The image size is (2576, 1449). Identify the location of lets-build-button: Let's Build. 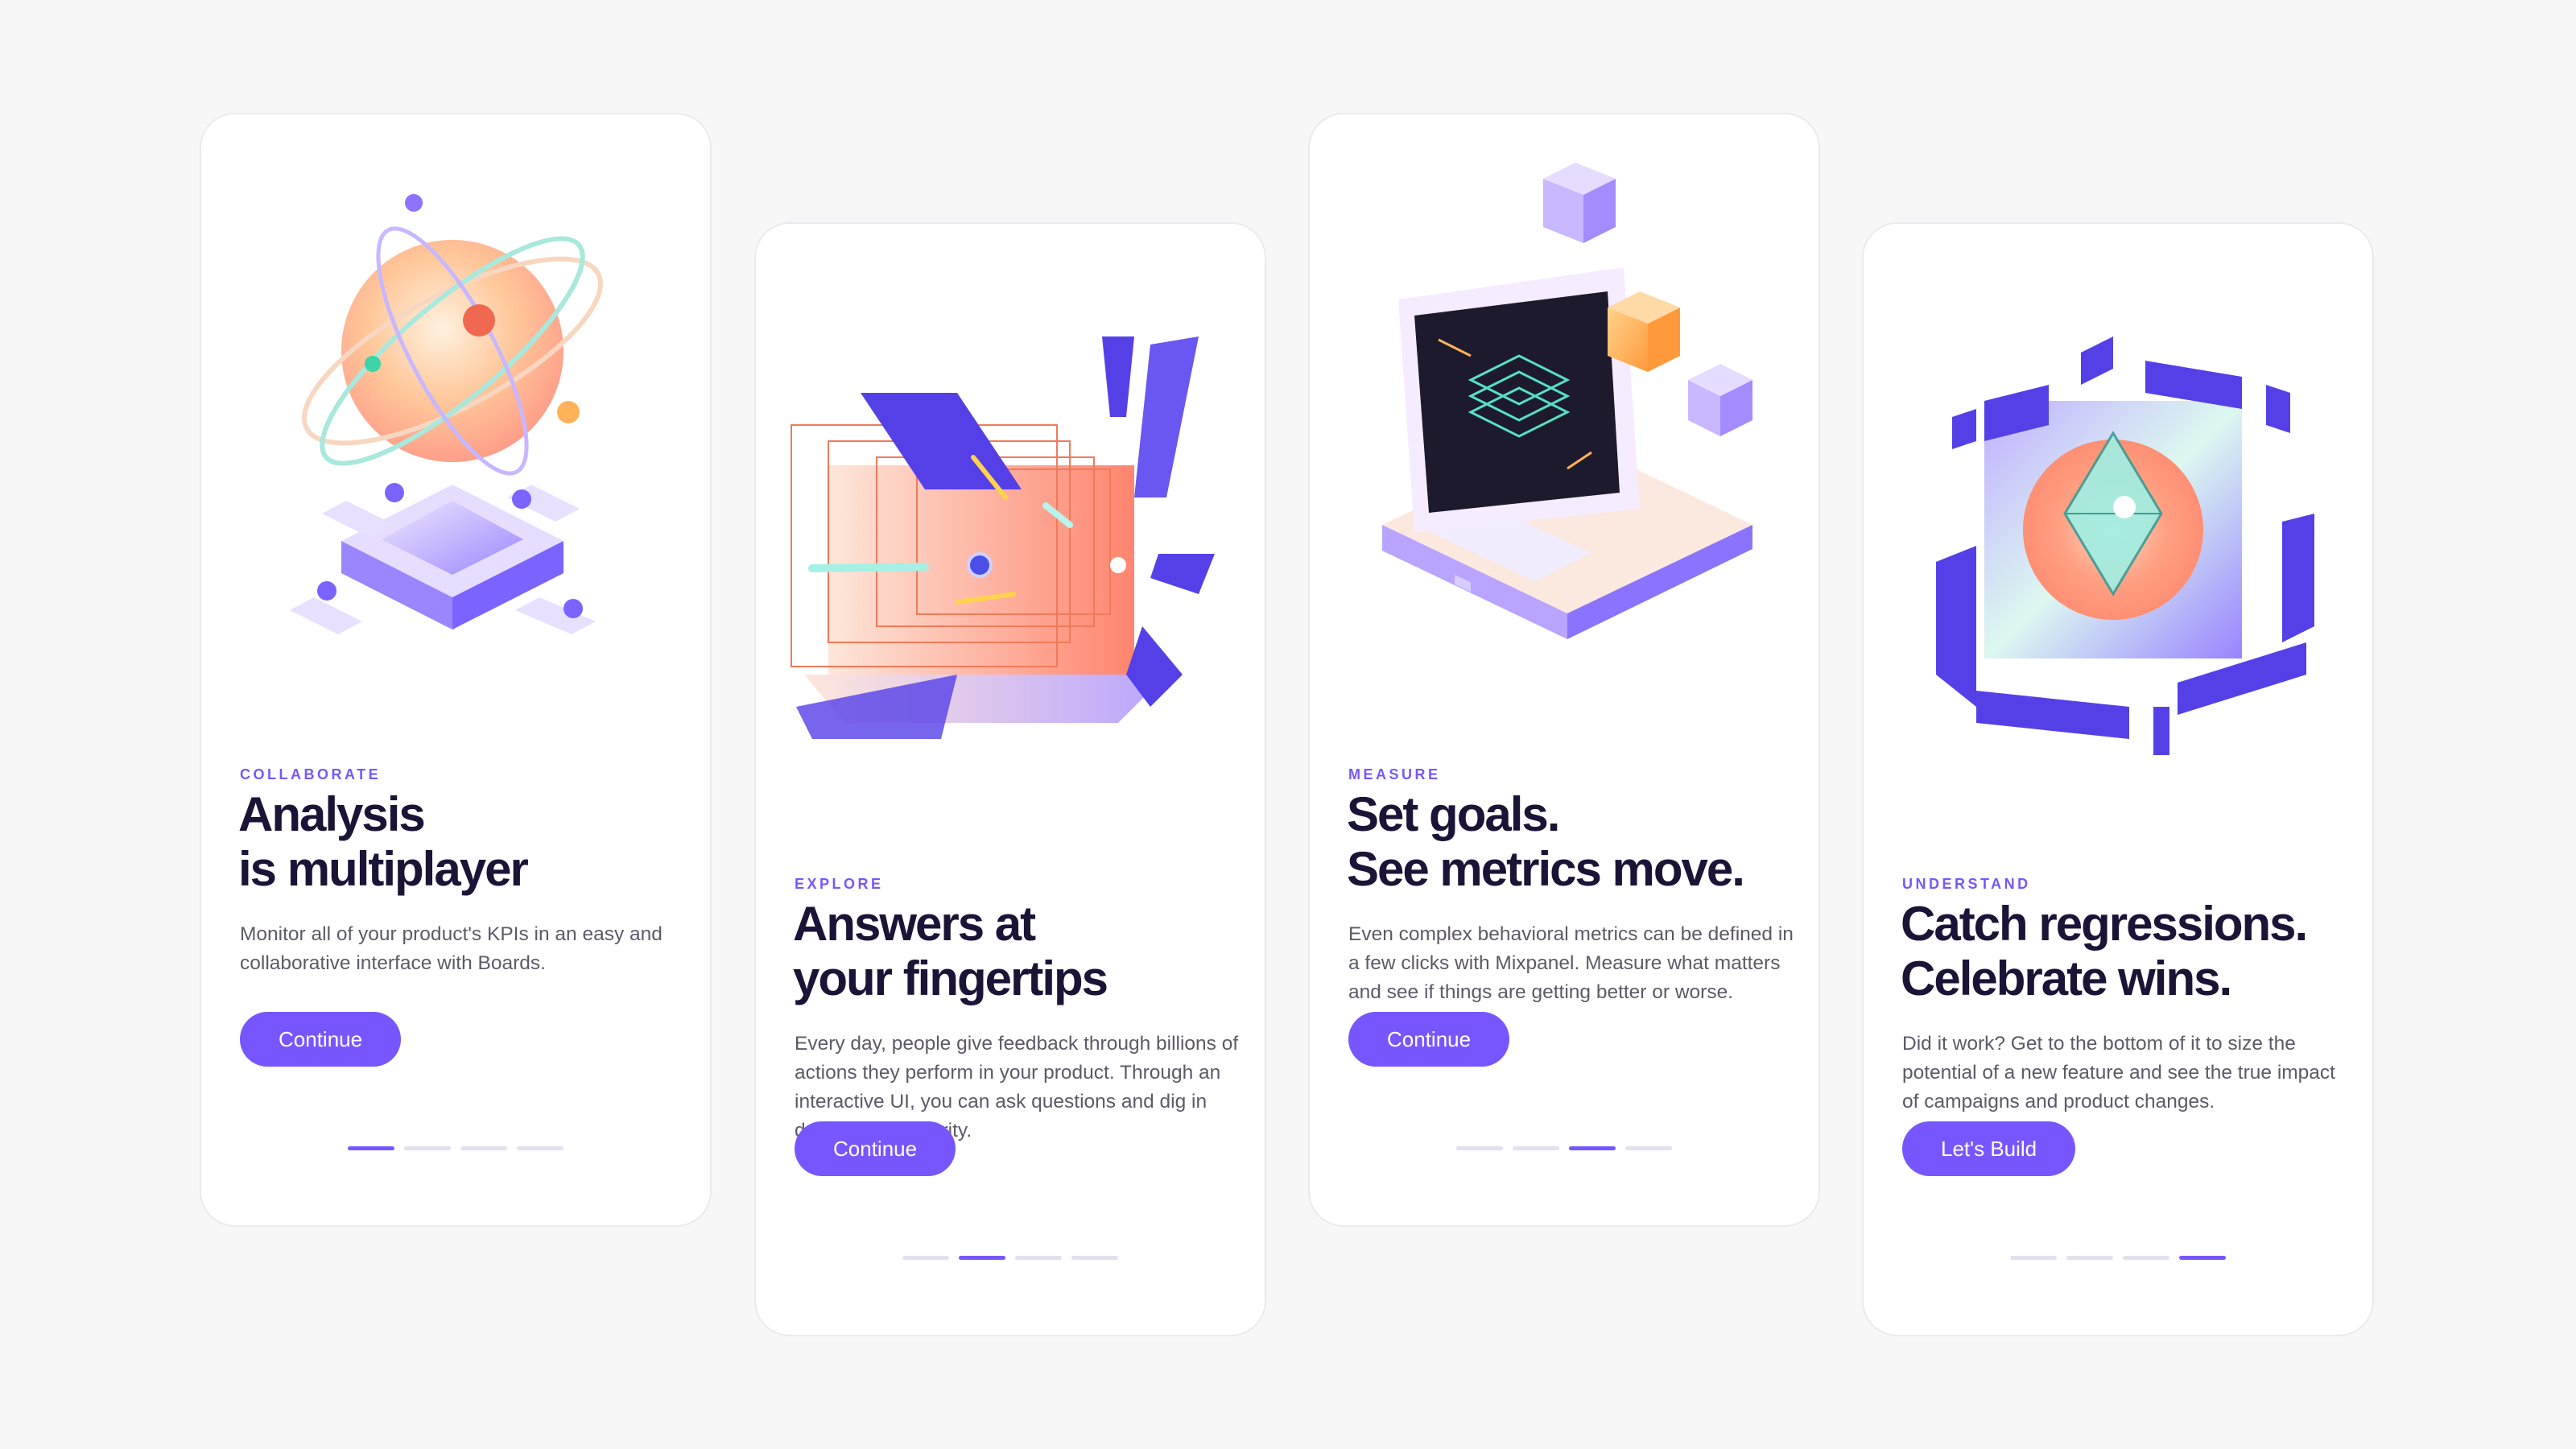
(1989, 1148).